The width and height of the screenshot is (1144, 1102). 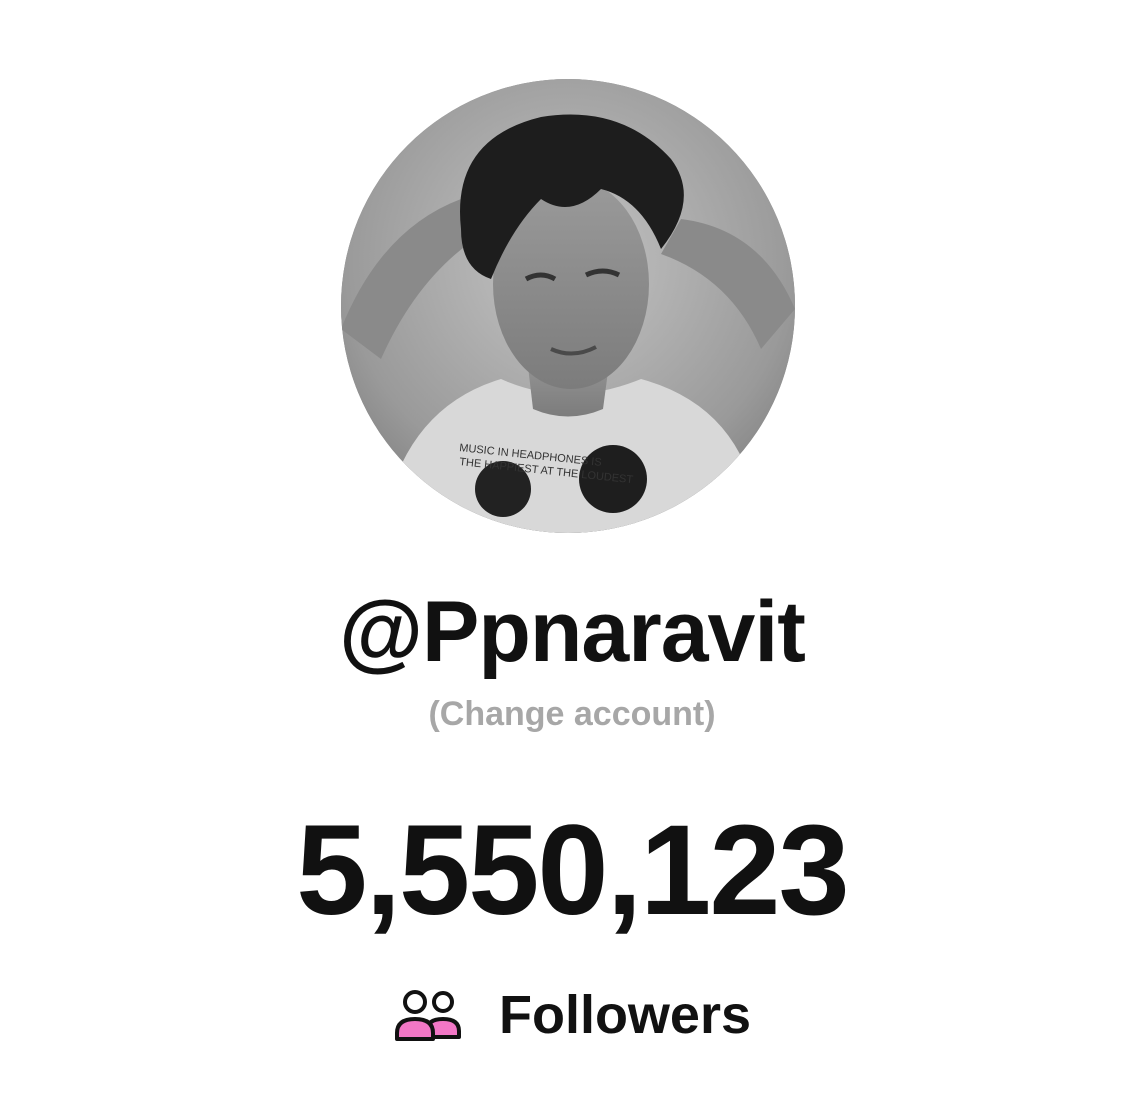 What do you see at coordinates (572, 714) in the screenshot?
I see `change-account-link: (Change account)` at bounding box center [572, 714].